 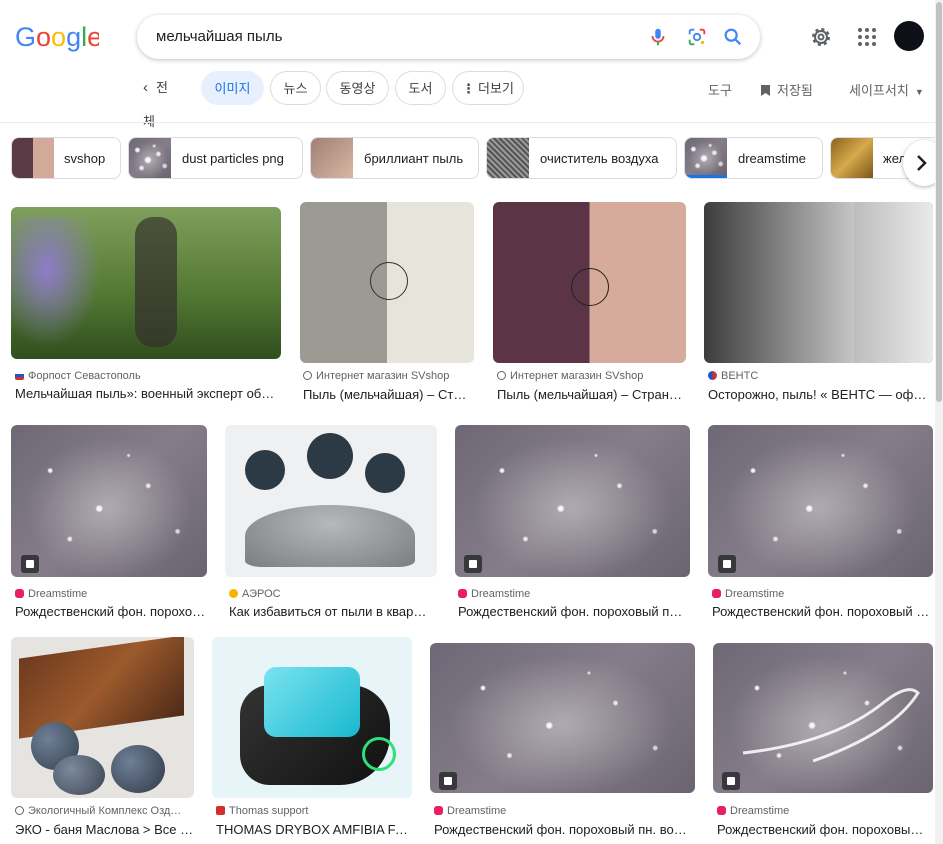 What do you see at coordinates (581, 158) in the screenshot?
I see `chip-air-purifier: очиститель воздуха` at bounding box center [581, 158].